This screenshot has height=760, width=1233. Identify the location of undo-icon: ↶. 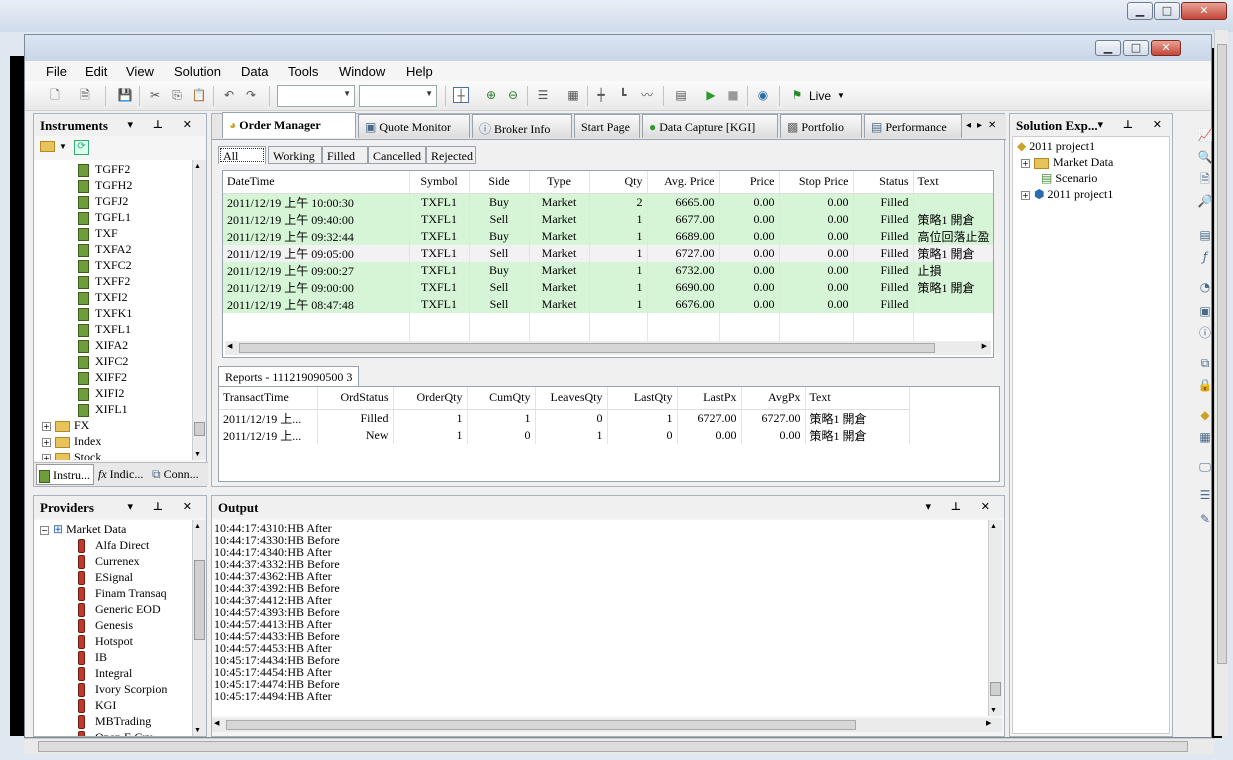
(229, 95).